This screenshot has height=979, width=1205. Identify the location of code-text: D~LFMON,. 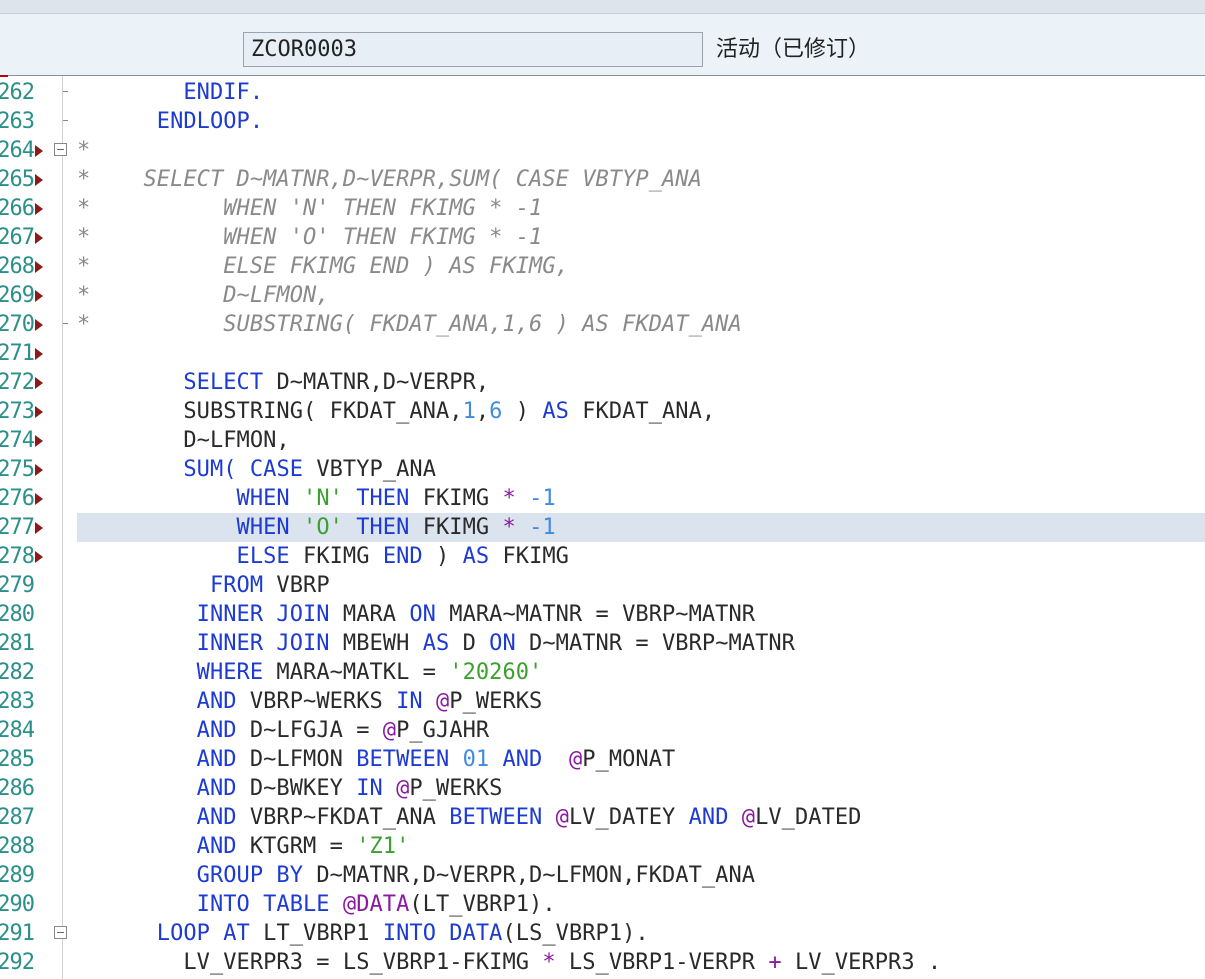
(641, 440).